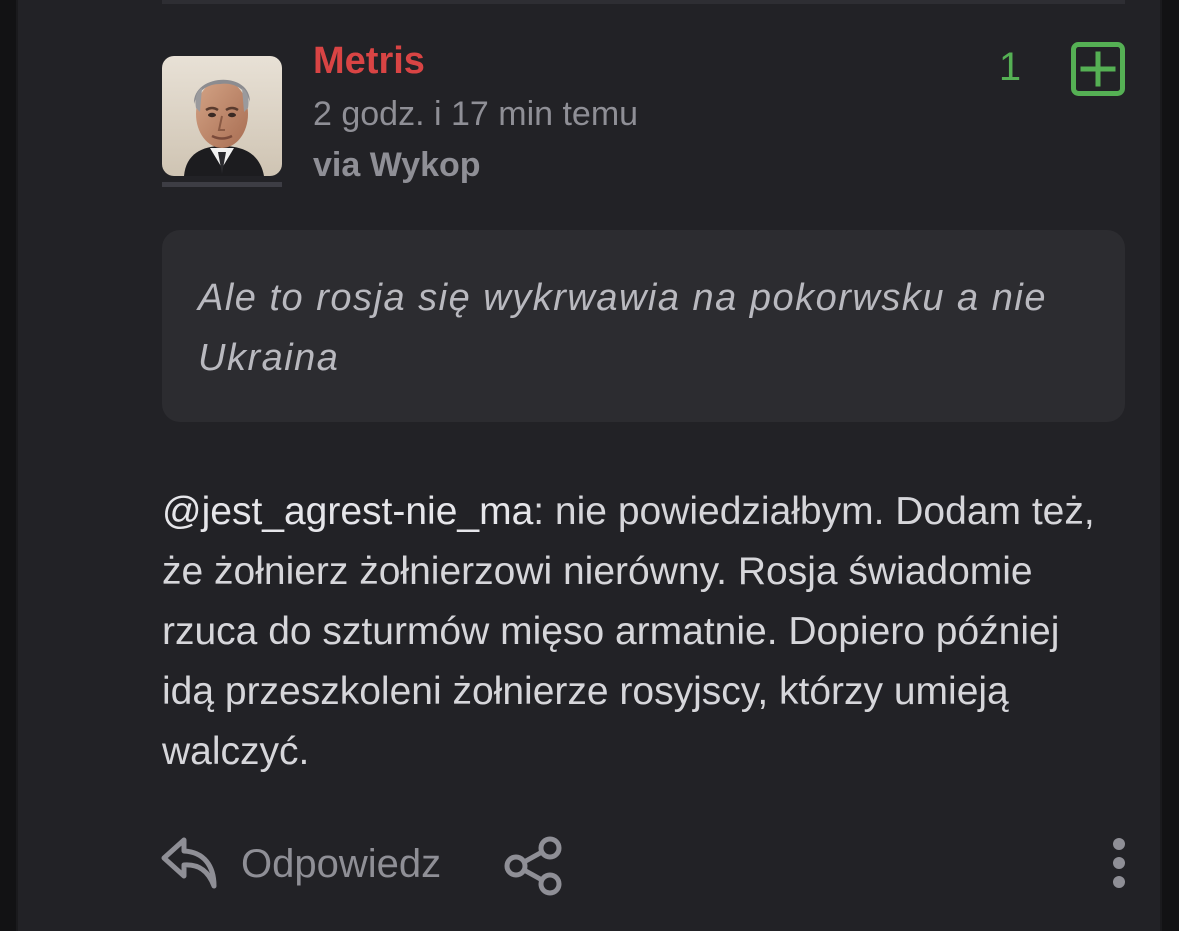 Image resolution: width=1179 pixels, height=931 pixels. I want to click on avatar, so click(222, 116).